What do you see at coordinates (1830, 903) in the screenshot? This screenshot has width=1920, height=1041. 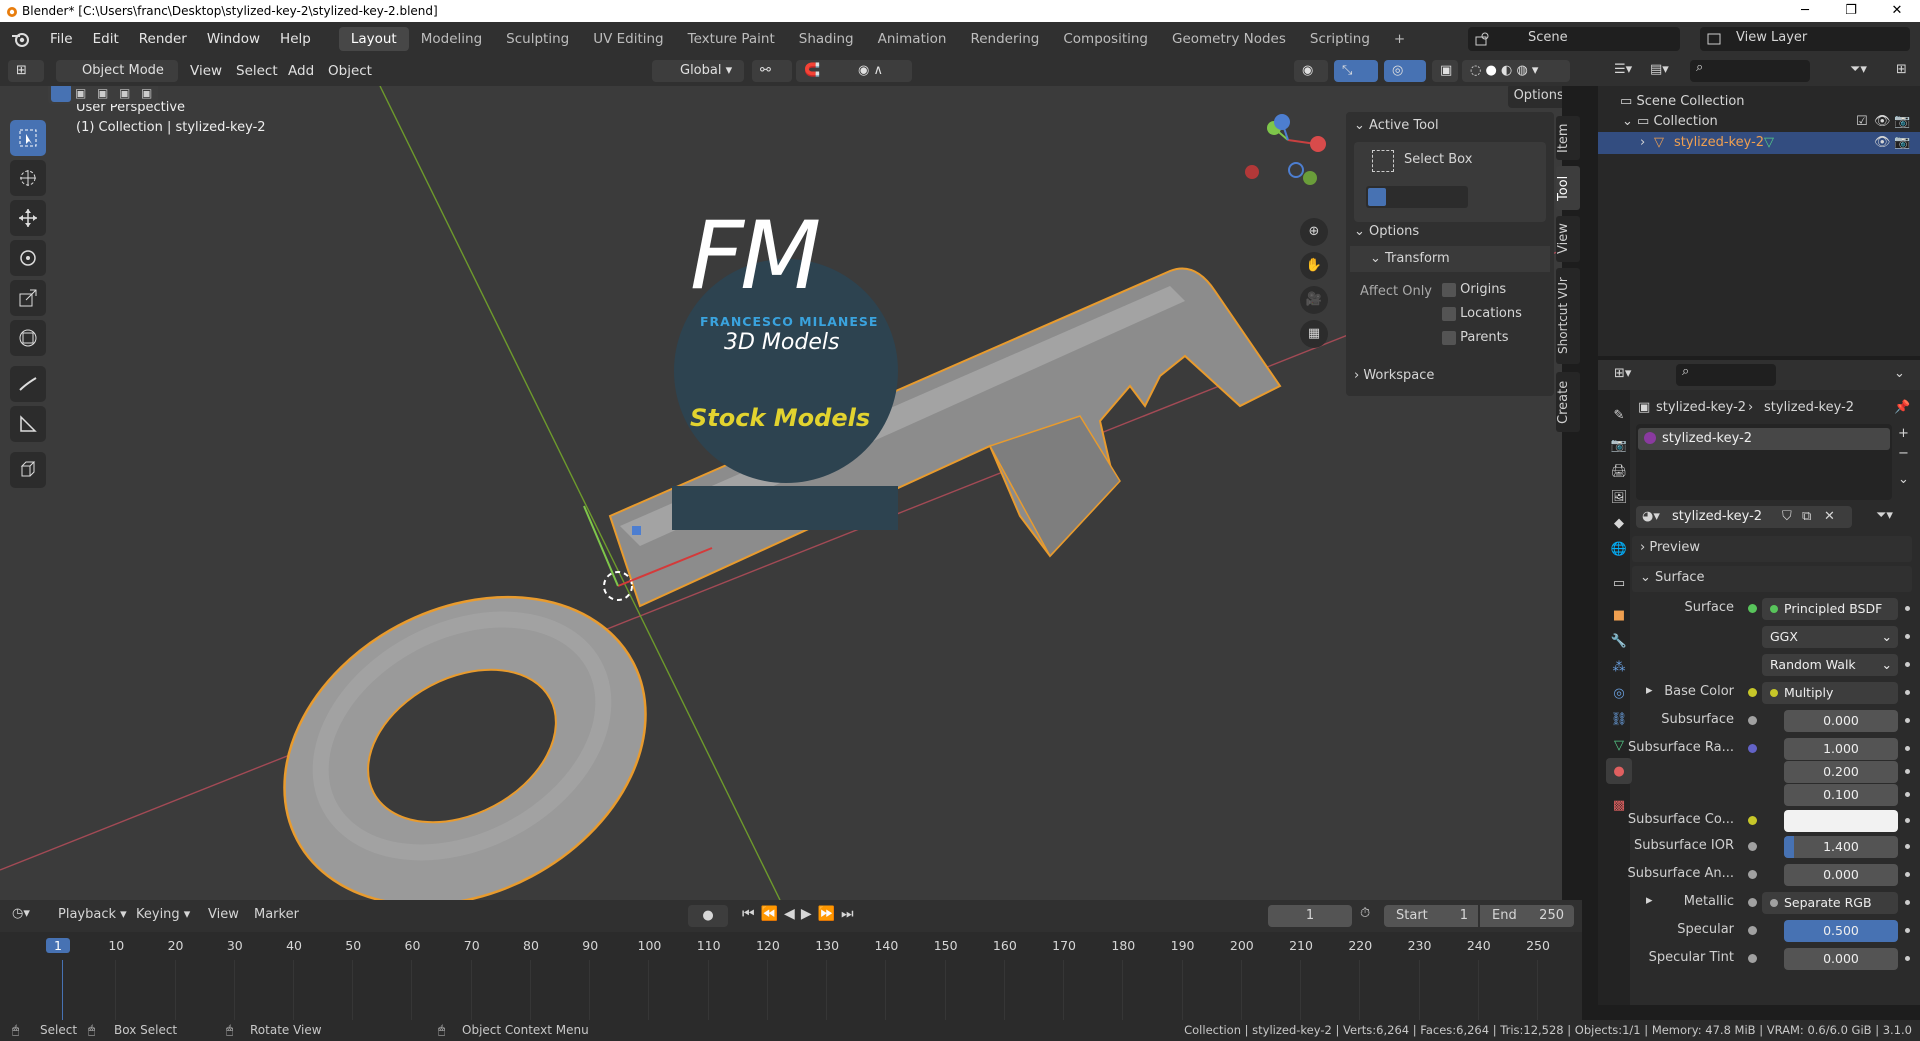 I see `property-field: Separate RGB` at bounding box center [1830, 903].